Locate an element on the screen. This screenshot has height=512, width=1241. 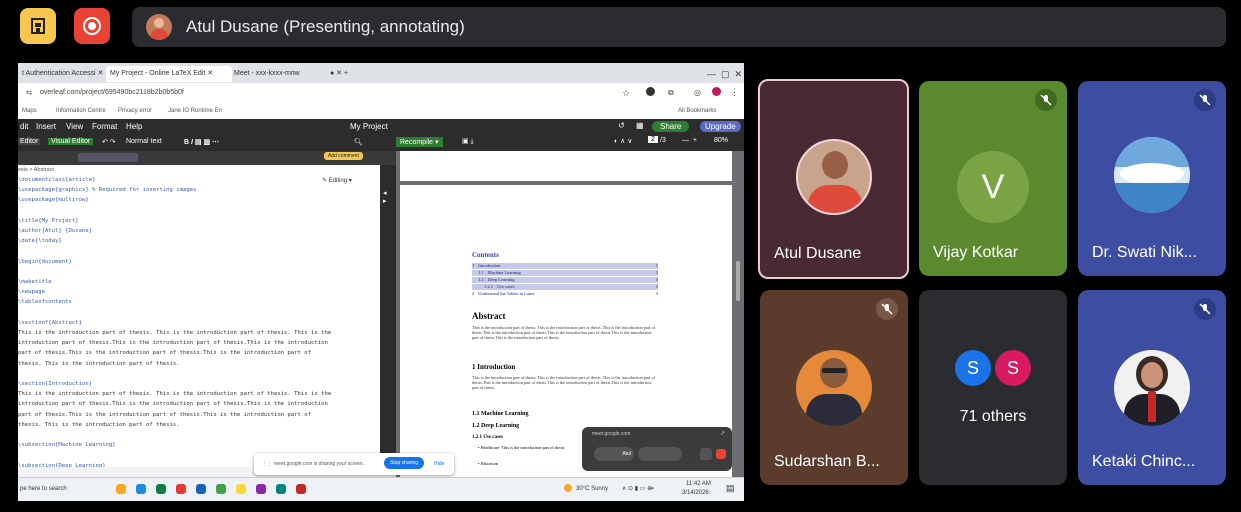
meet-pip-window: meet.google.com ↗ Atul is located at coordinates (657, 449).